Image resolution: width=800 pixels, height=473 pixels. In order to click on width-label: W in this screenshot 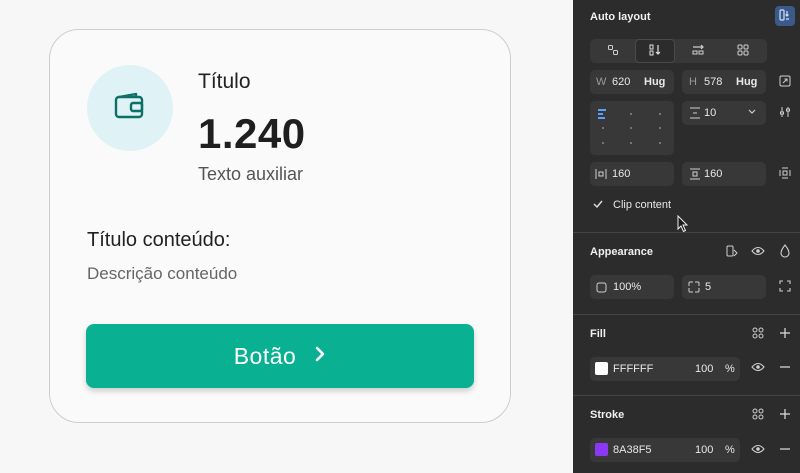, I will do `click(601, 82)`.